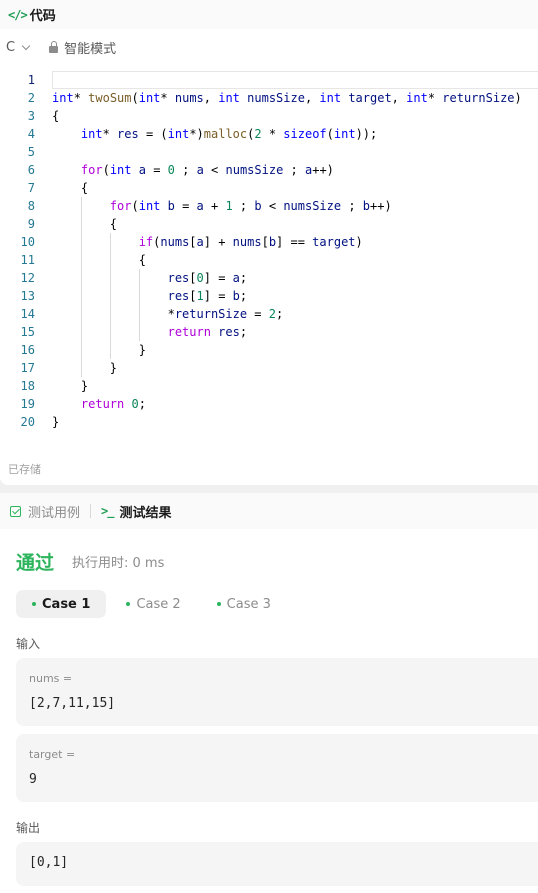  What do you see at coordinates (27, 242) in the screenshot?
I see `line-number: 10` at bounding box center [27, 242].